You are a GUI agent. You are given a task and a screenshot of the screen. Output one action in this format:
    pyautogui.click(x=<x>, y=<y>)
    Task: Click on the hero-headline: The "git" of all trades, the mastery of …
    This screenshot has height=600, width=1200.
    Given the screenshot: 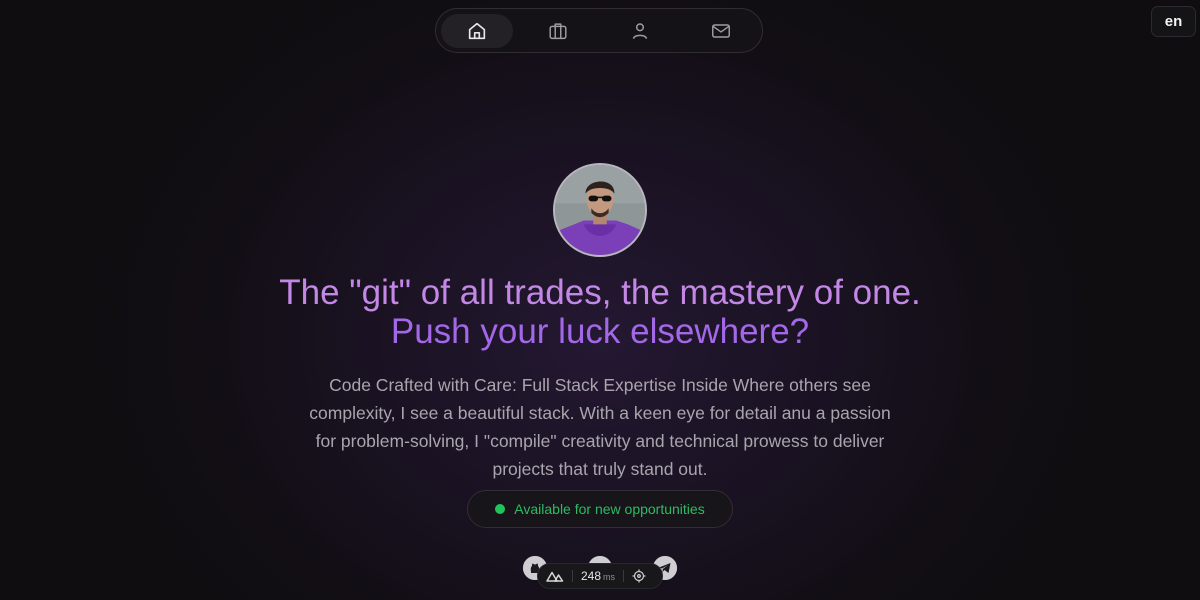 What is the action you would take?
    pyautogui.click(x=600, y=312)
    